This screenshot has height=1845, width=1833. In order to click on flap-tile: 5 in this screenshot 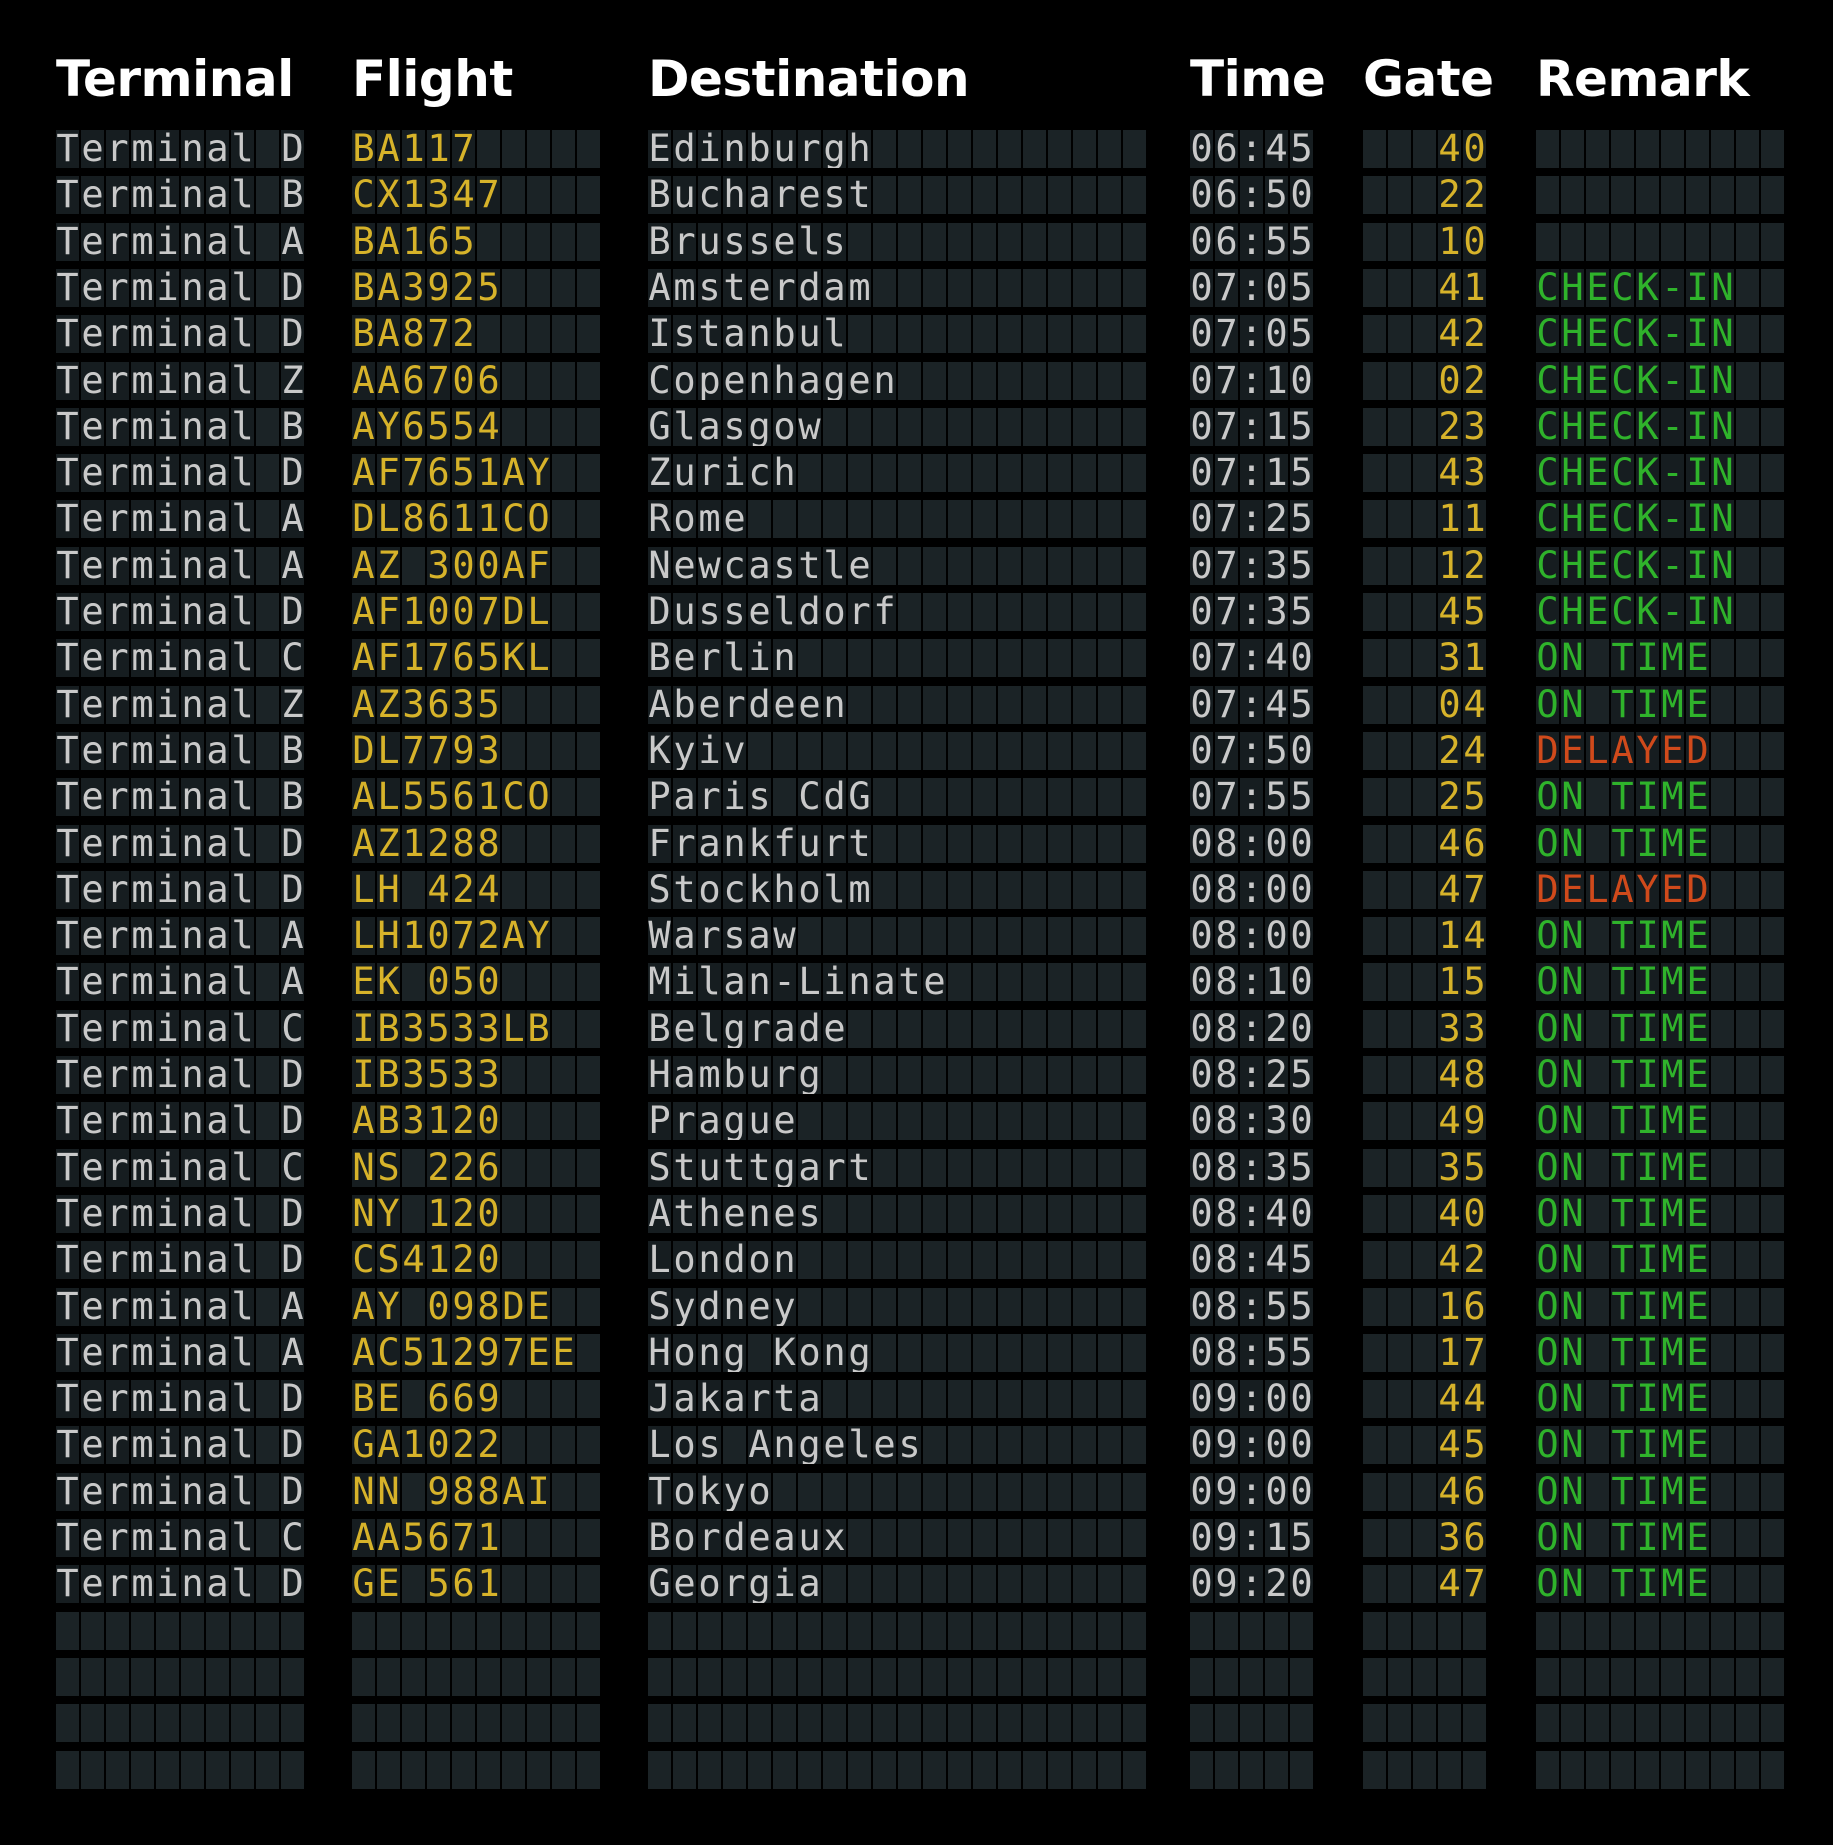, I will do `click(413, 1353)`.